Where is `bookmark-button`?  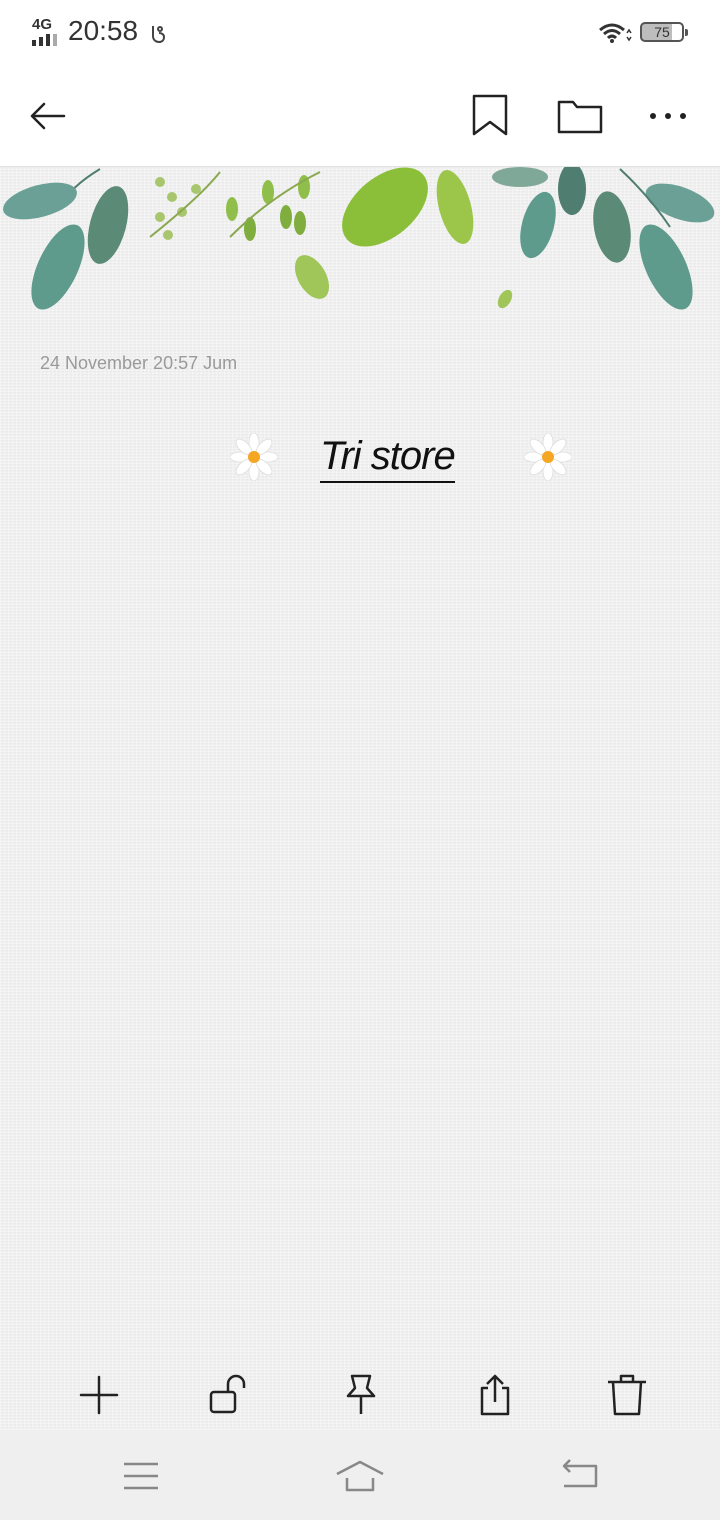 bookmark-button is located at coordinates (490, 116).